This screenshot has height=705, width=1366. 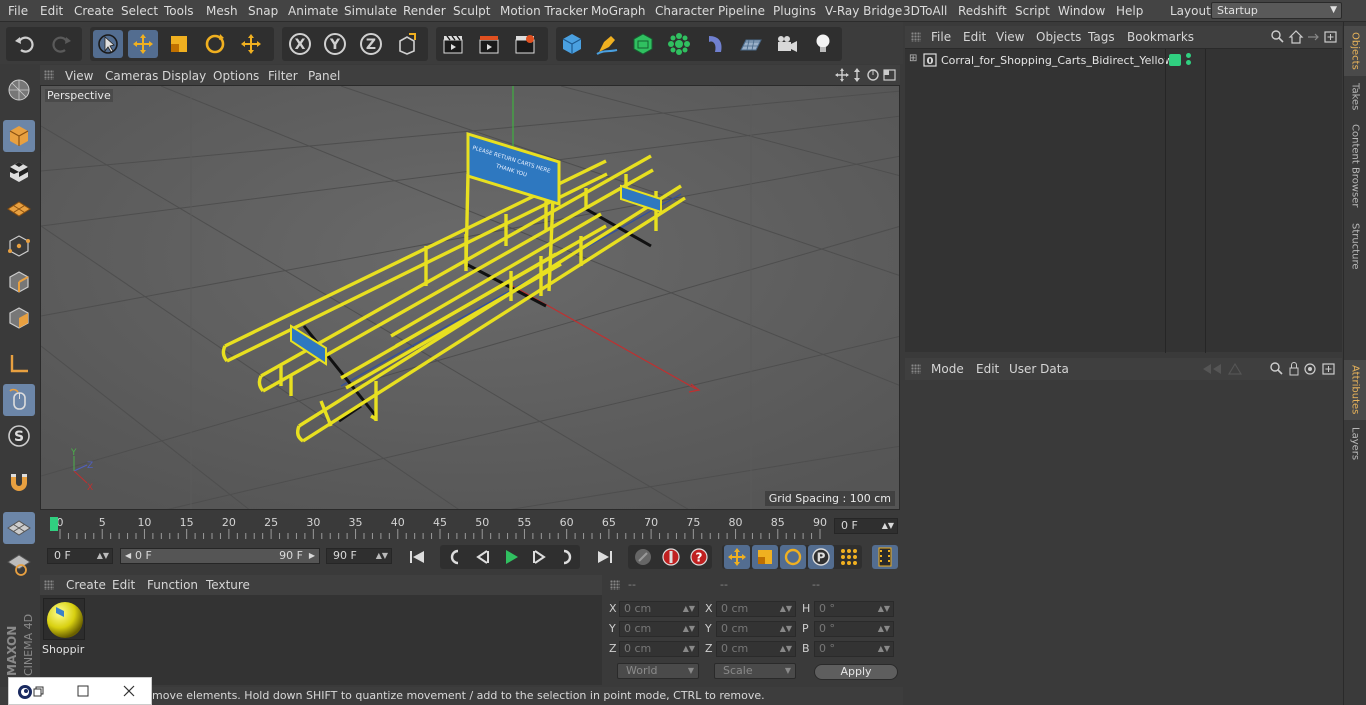 I want to click on select-tool-button, so click(x=108, y=44).